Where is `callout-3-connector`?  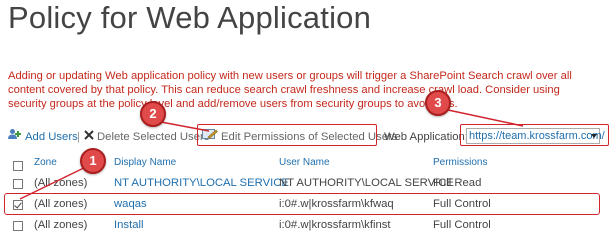 callout-3-connector is located at coordinates (485, 118).